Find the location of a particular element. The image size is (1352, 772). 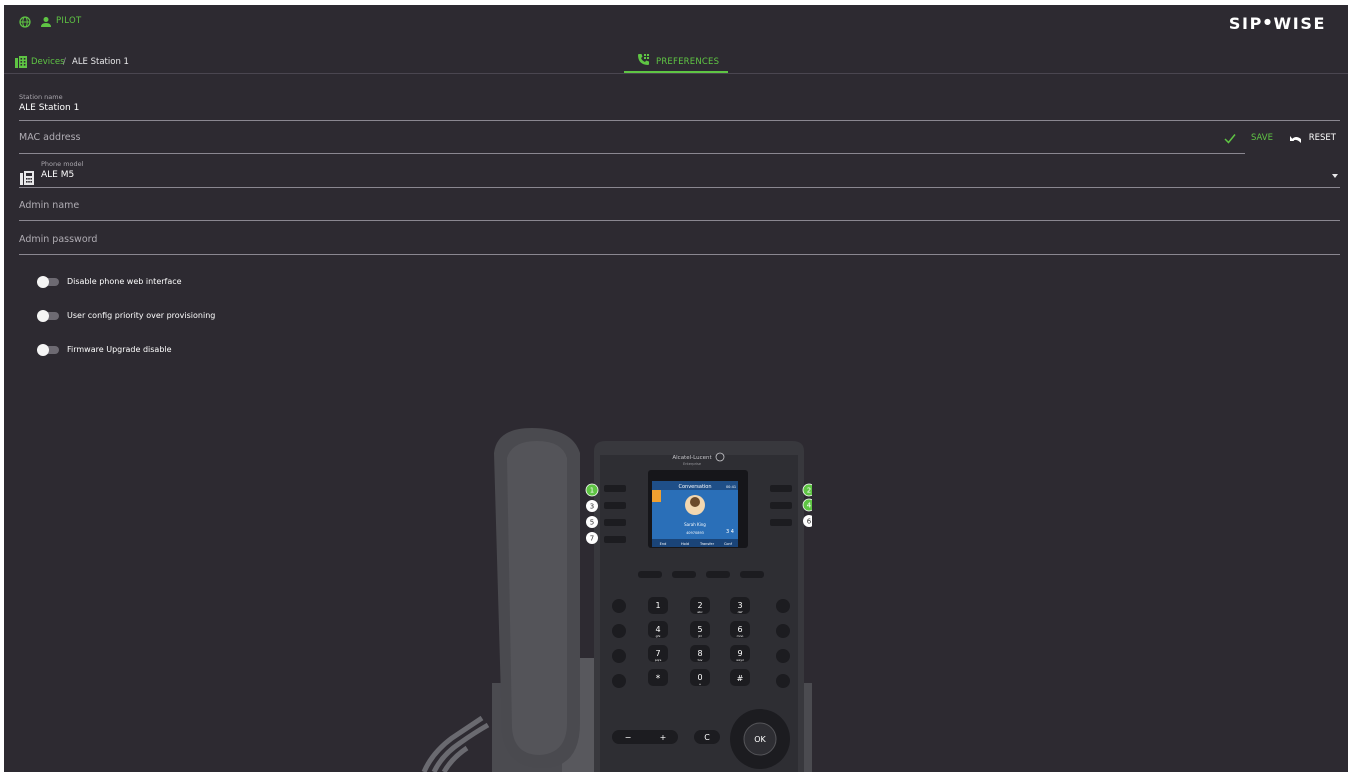

admin-password-field: Admin password is located at coordinates (679, 240).